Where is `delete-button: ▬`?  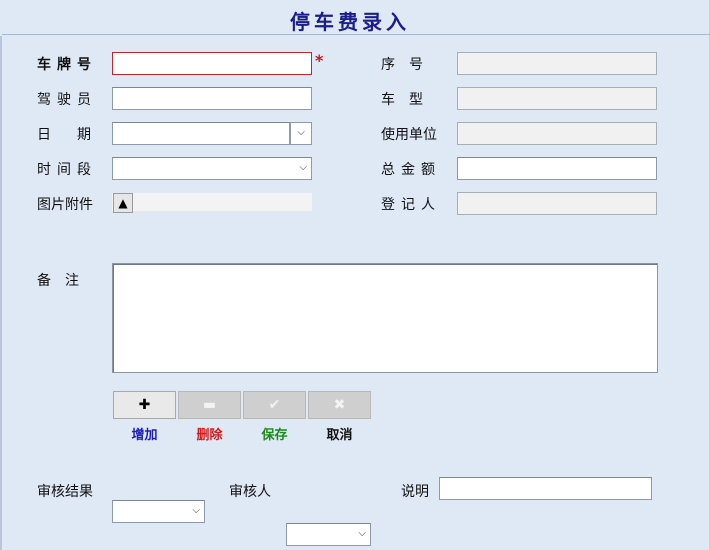
delete-button: ▬ is located at coordinates (209, 405).